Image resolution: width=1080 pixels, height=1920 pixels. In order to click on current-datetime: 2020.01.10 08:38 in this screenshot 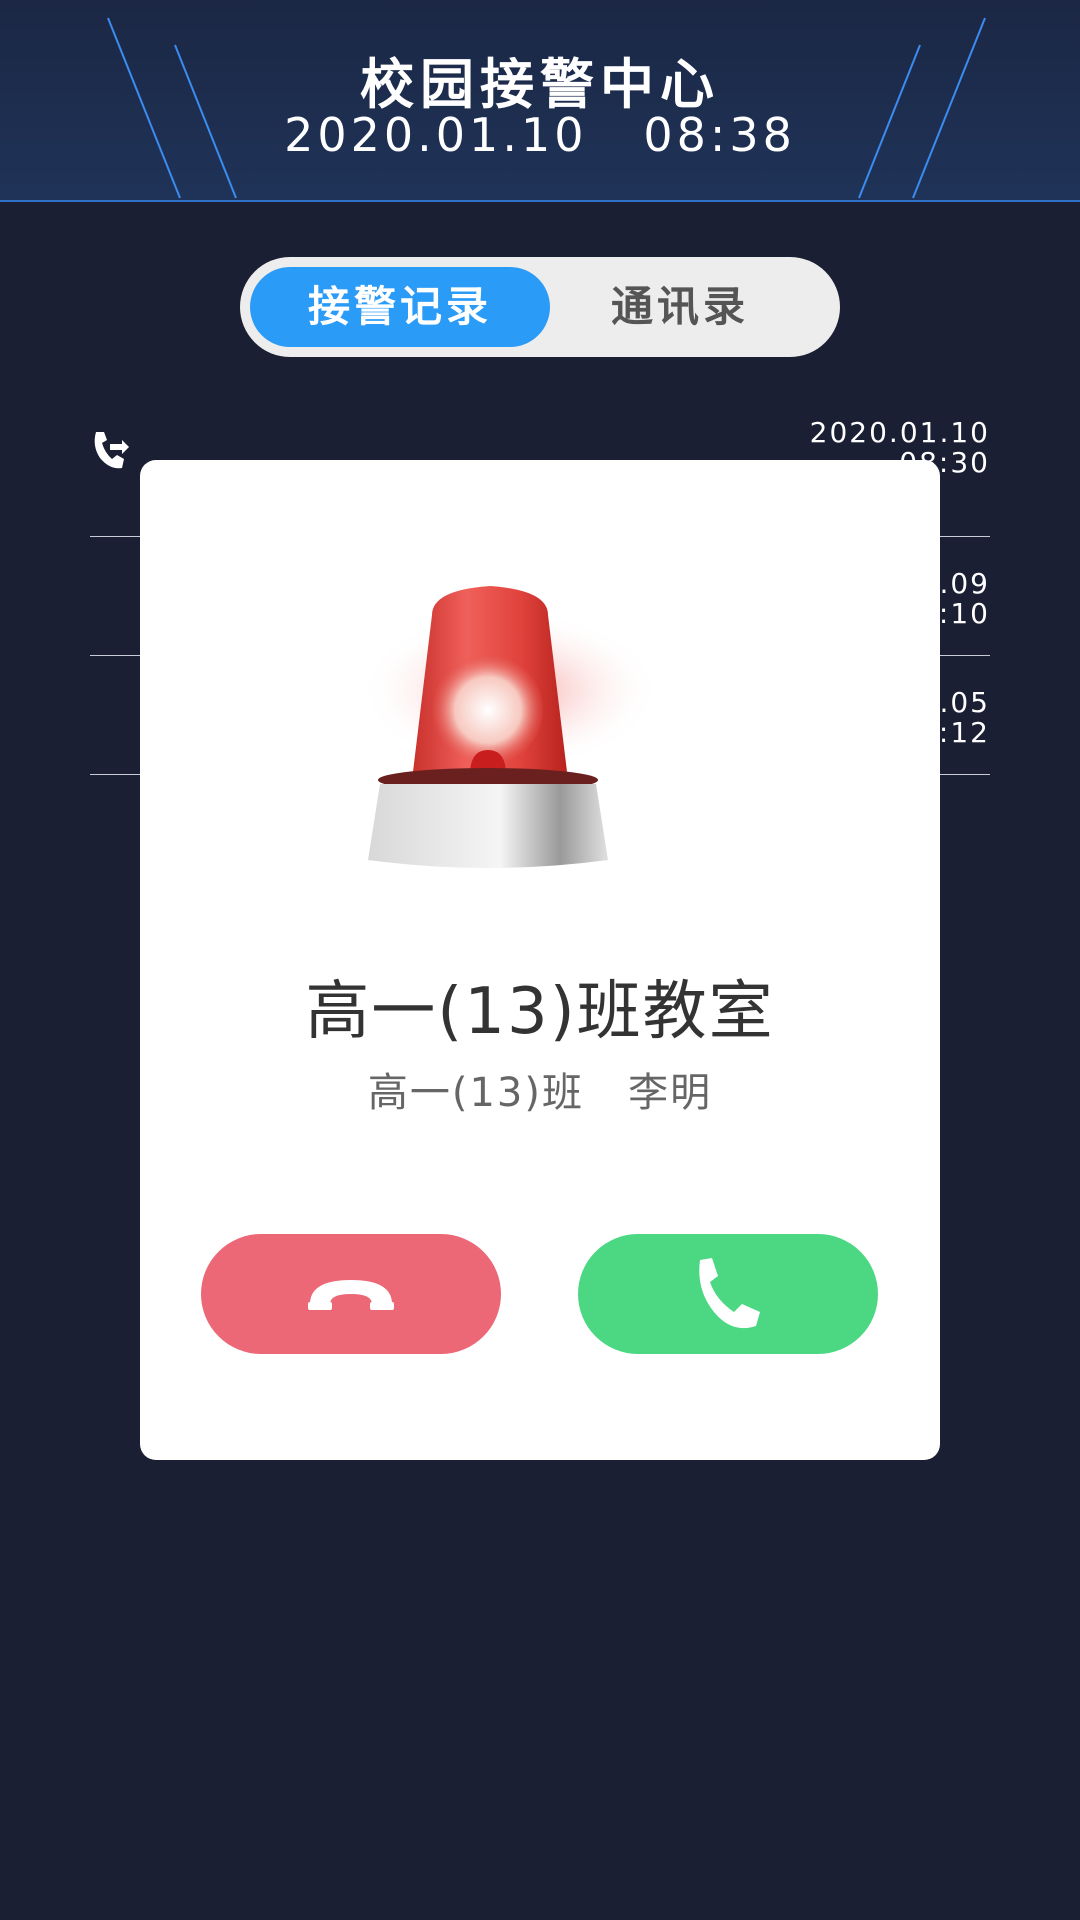, I will do `click(540, 135)`.